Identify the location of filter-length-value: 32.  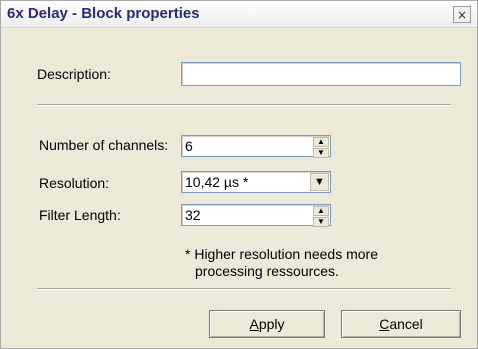
(193, 215).